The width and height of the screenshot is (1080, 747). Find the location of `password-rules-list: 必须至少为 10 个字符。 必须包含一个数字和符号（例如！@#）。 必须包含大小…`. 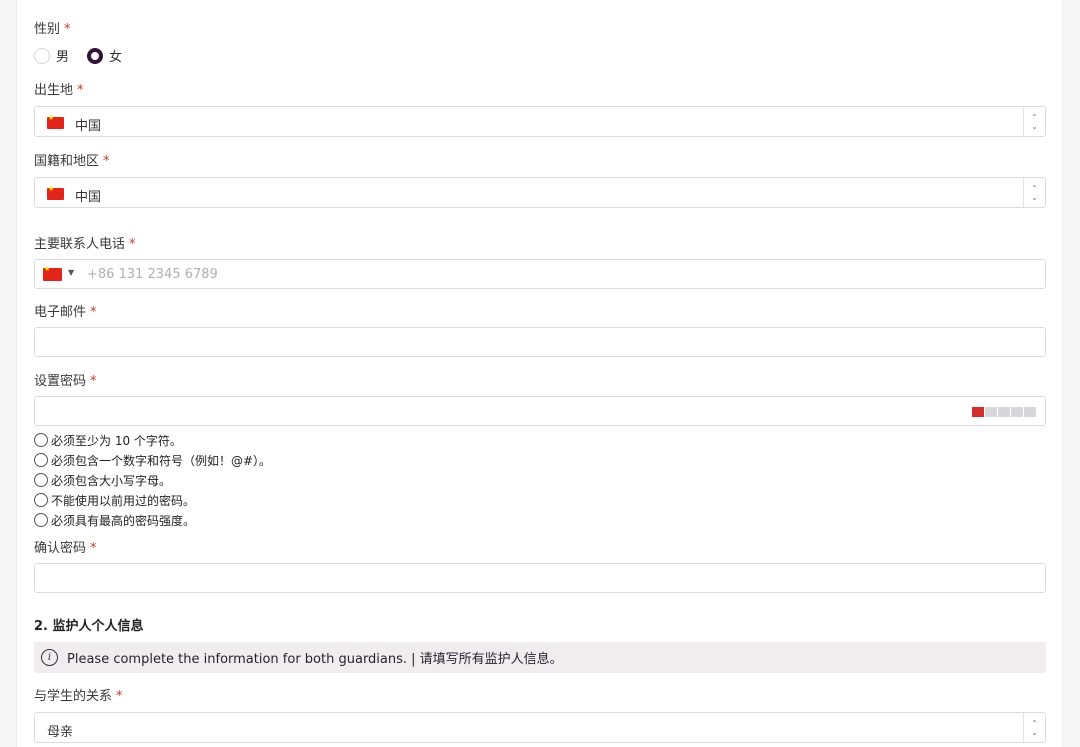

password-rules-list: 必须至少为 10 个字符。 必须包含一个数字和符号（例如！@#）。 必须包含大小… is located at coordinates (152, 480).